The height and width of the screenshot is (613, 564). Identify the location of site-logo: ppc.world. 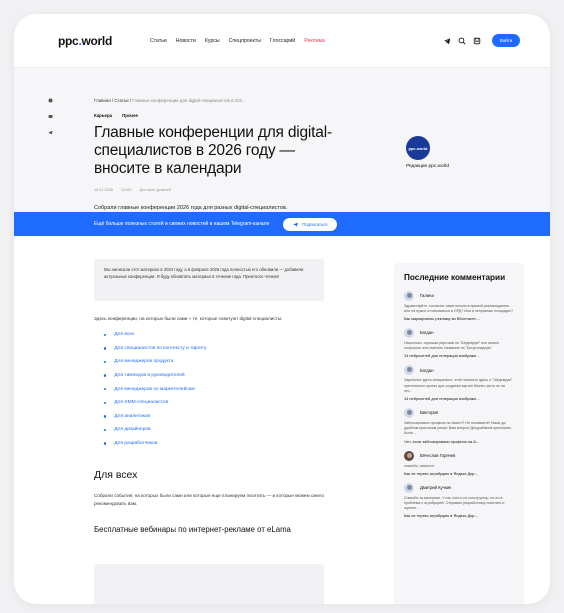
(85, 41).